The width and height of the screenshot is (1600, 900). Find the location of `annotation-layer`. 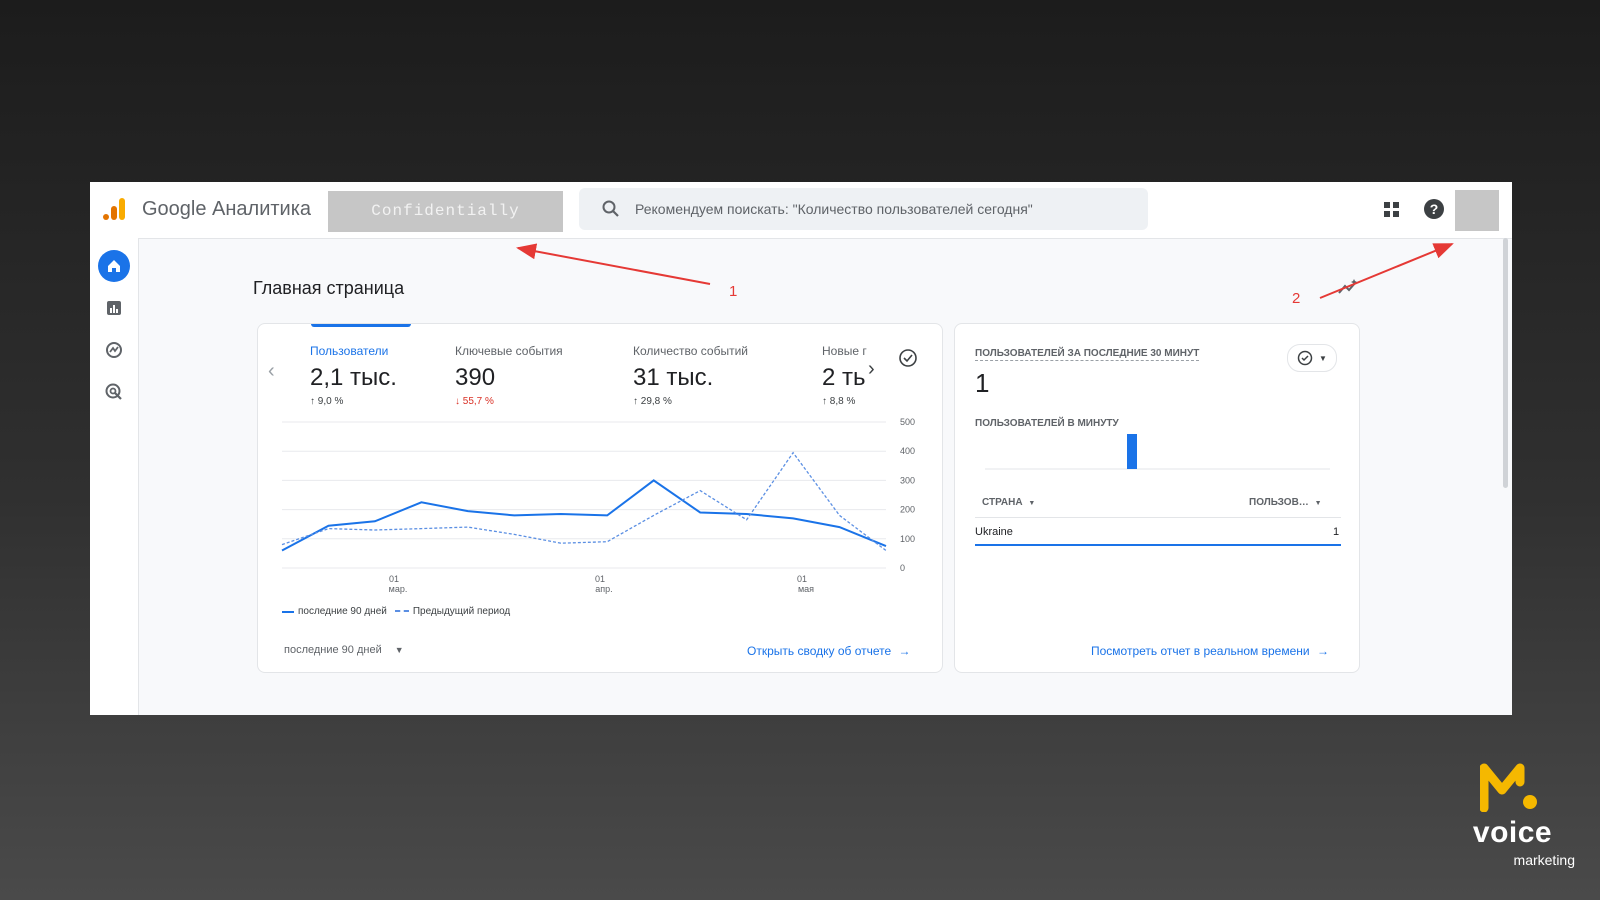

annotation-layer is located at coordinates (985, 271).